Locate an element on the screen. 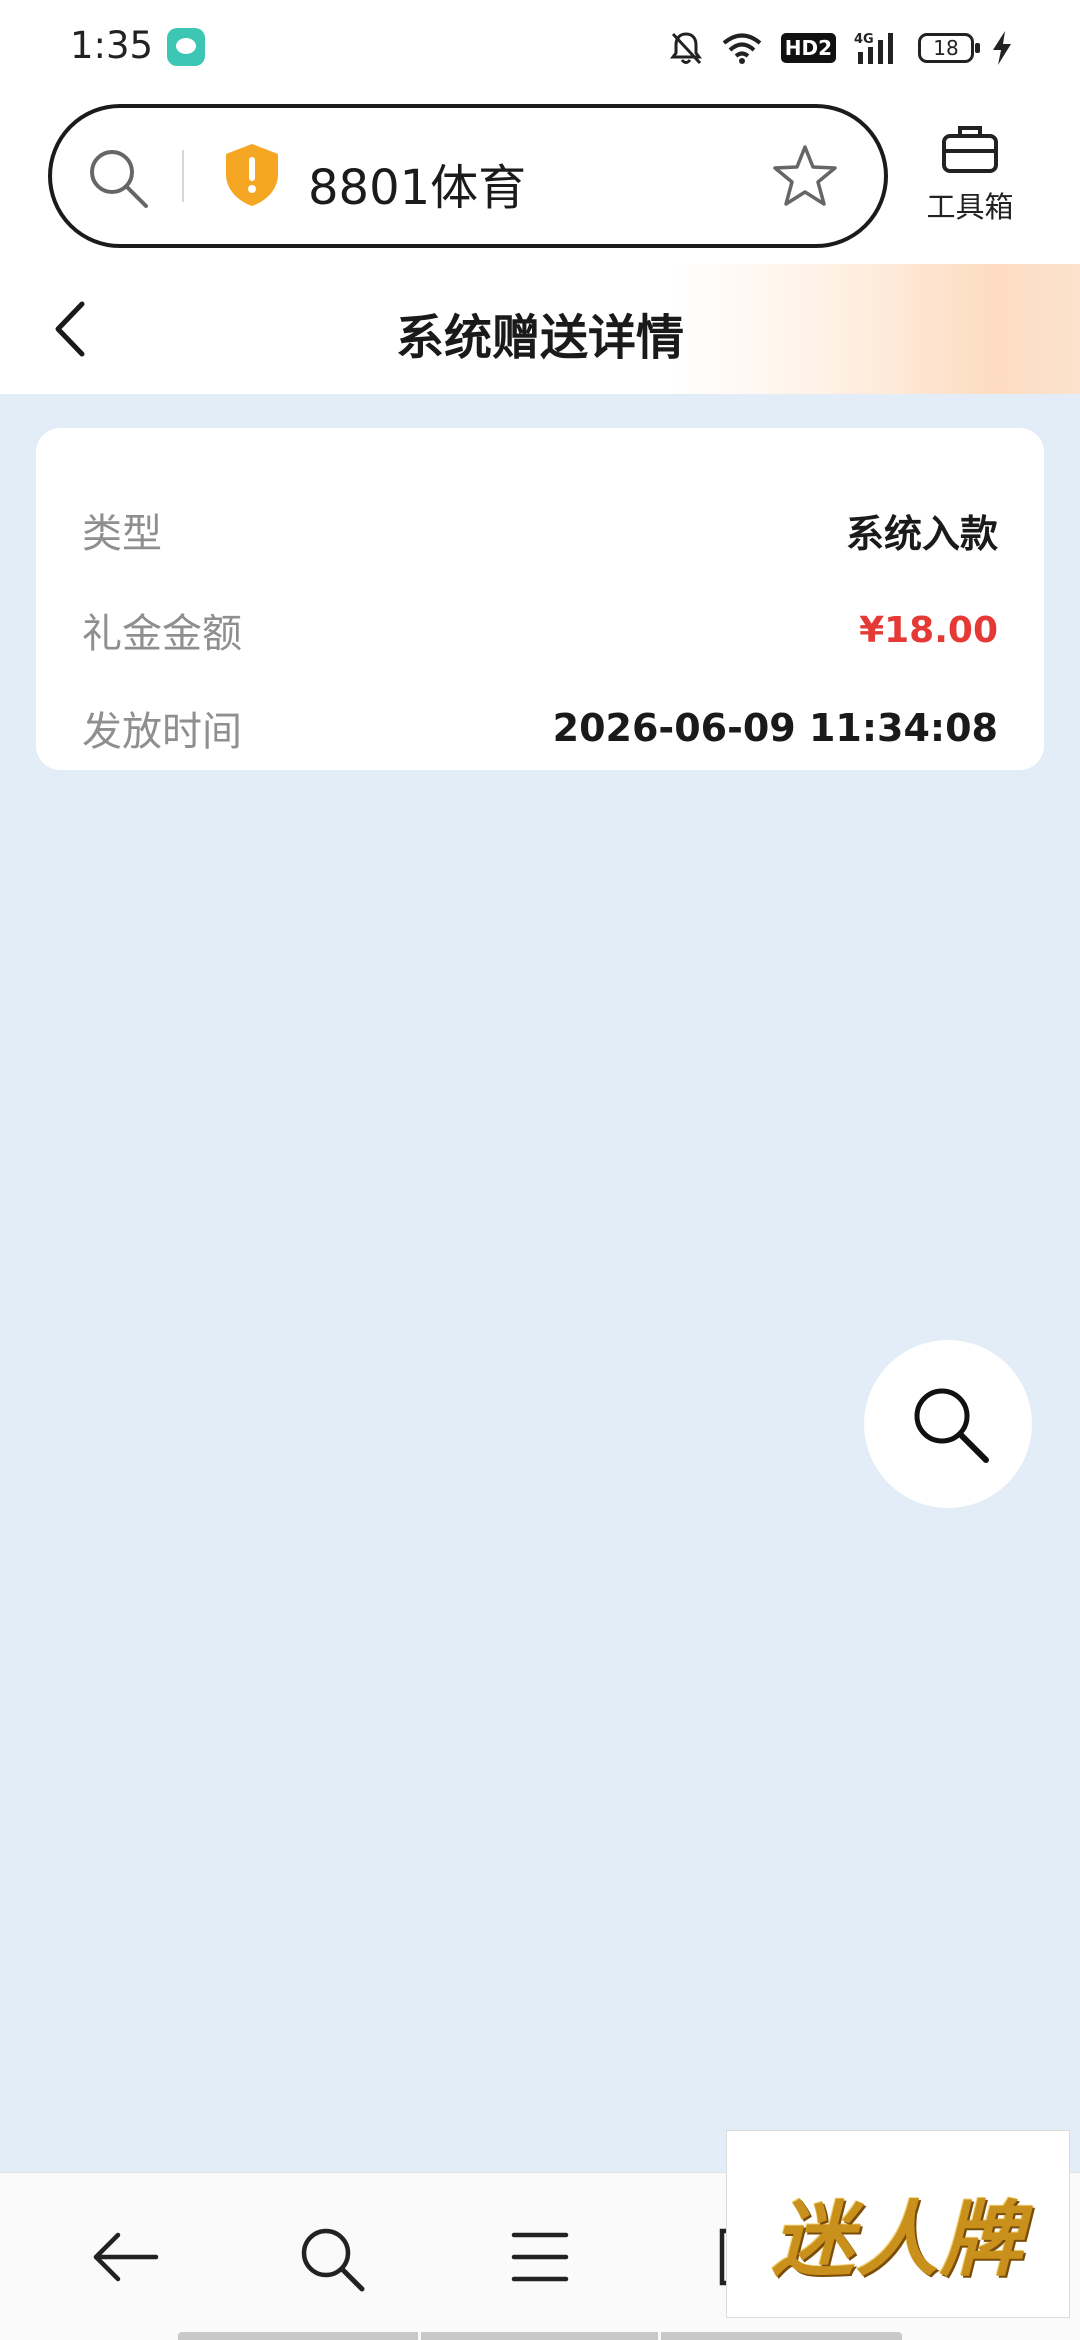  address-divider is located at coordinates (183, 176).